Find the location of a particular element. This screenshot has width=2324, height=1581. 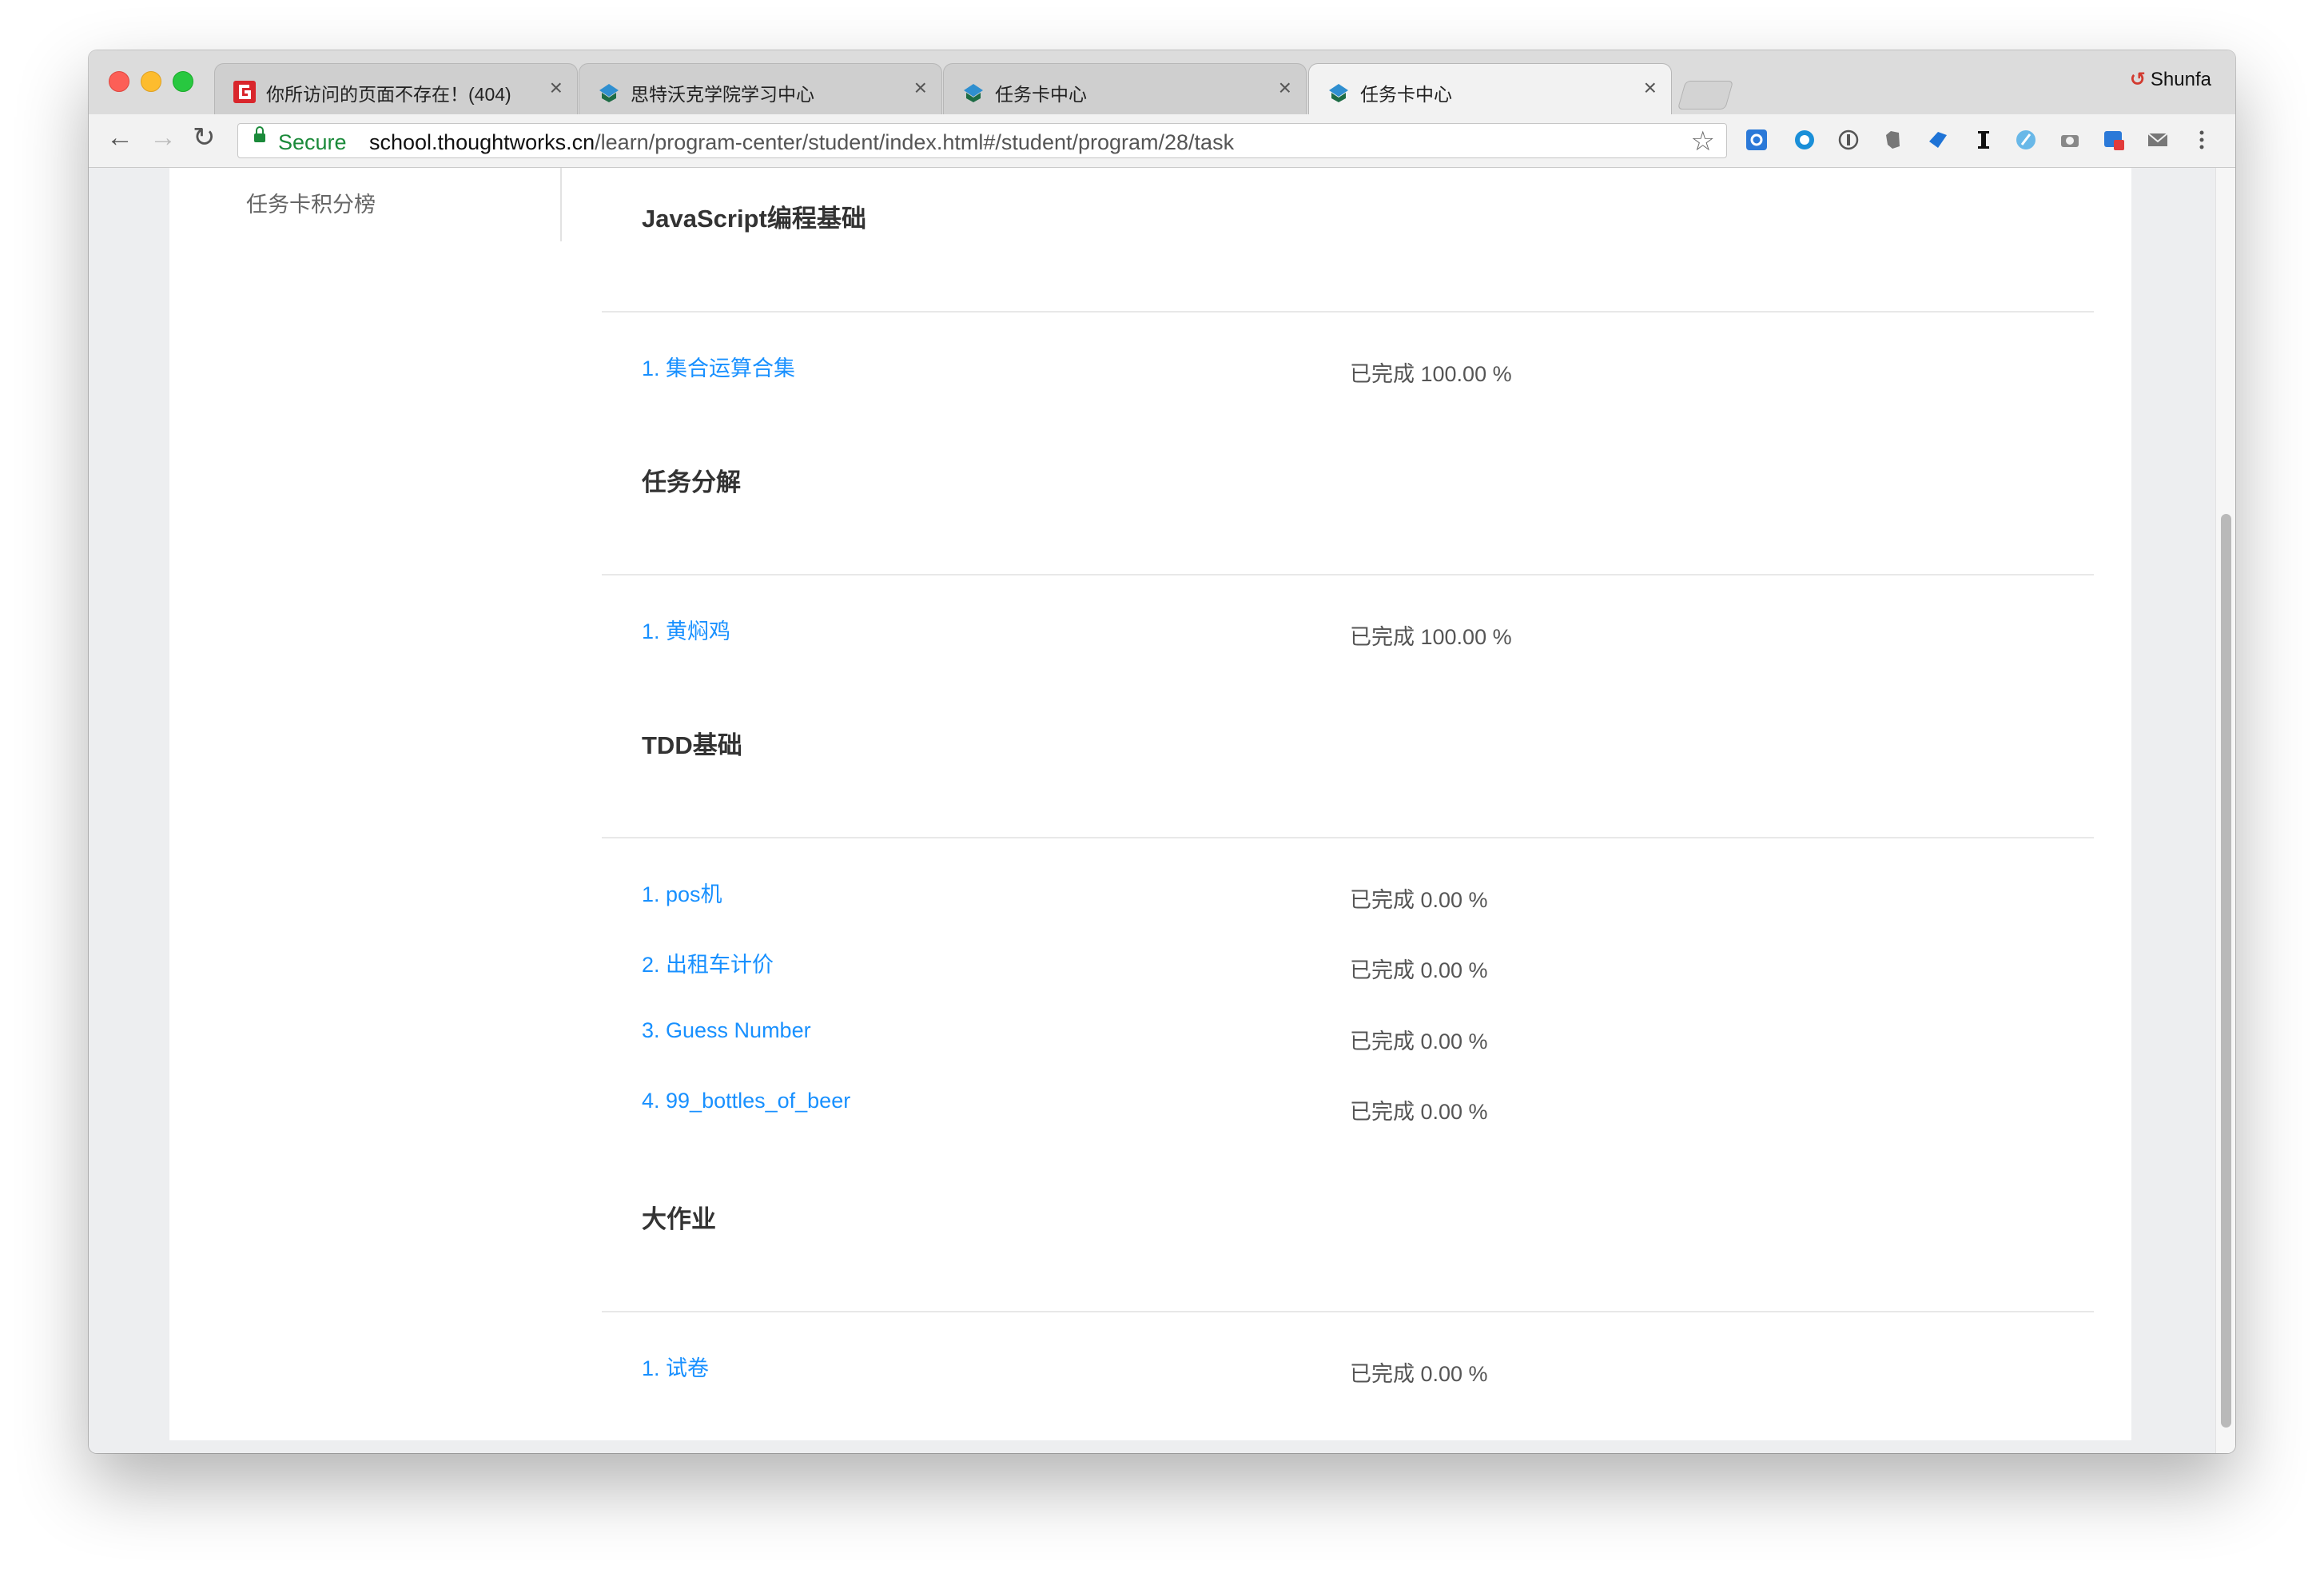

forward-arrow-icon: → is located at coordinates (163, 137).